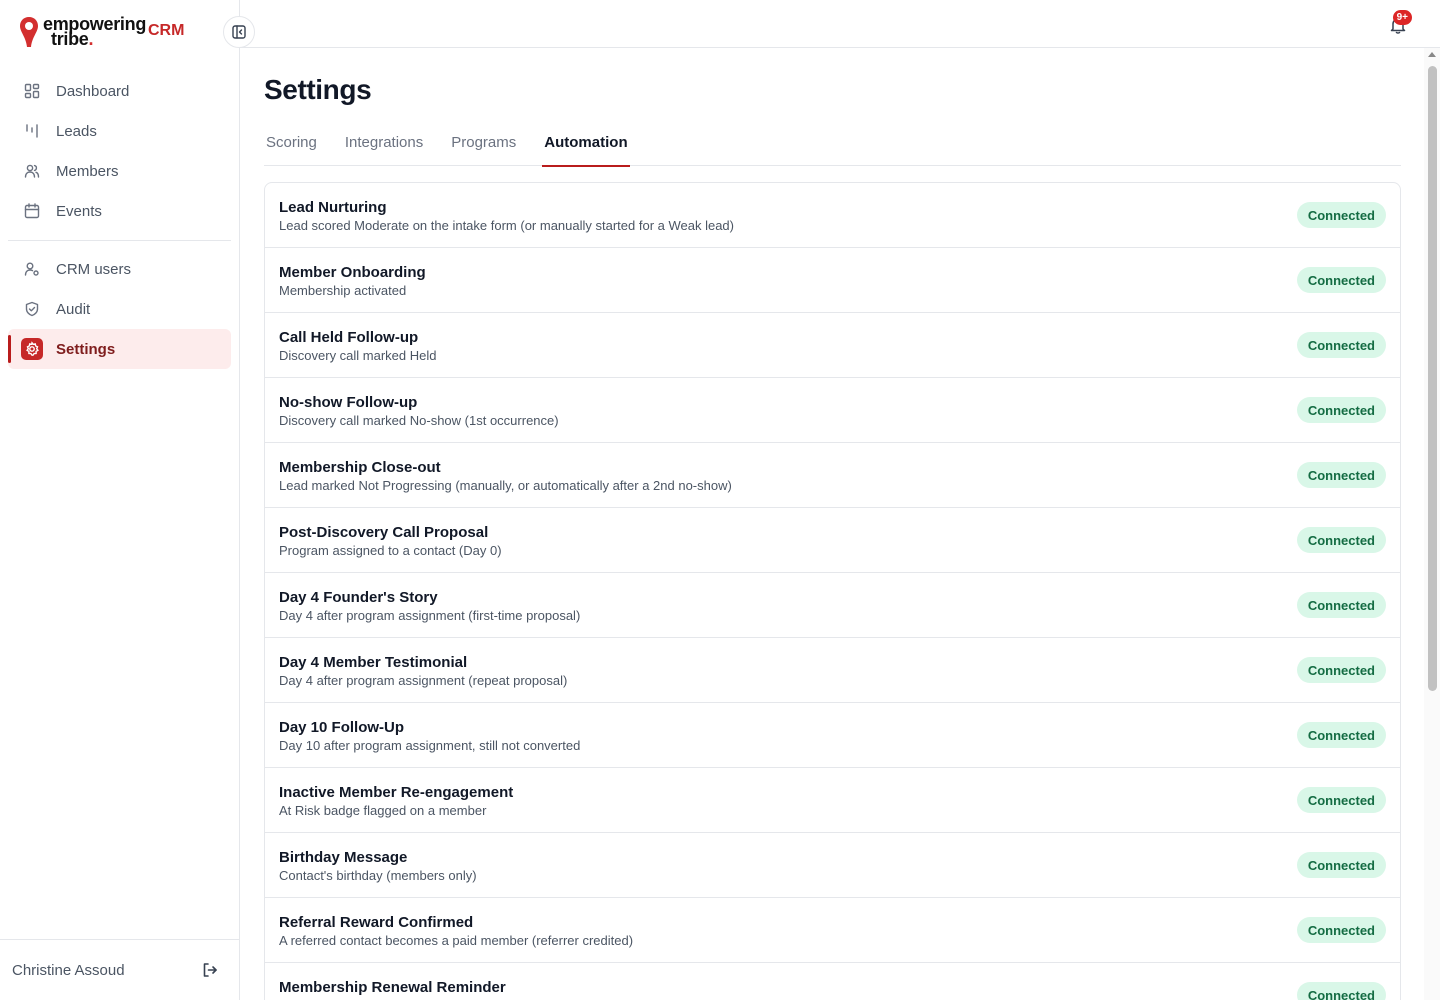 This screenshot has height=1000, width=1440. Describe the element at coordinates (832, 150) in the screenshot. I see `settings-tabs: Scoring Integrations Programs Automation` at that location.